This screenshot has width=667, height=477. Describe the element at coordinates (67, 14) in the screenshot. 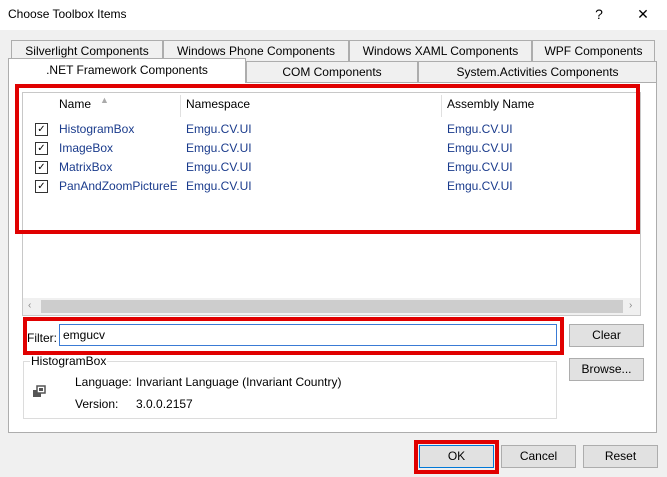

I see `window-title: Choose Toolbox Items` at that location.